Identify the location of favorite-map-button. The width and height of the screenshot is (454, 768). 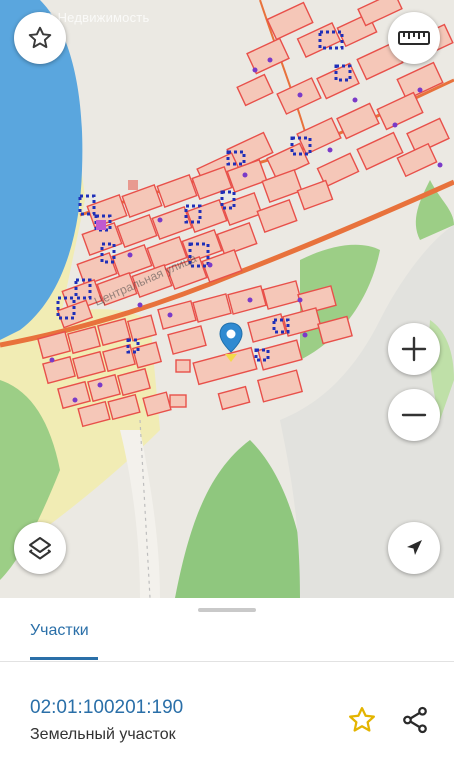
(40, 38).